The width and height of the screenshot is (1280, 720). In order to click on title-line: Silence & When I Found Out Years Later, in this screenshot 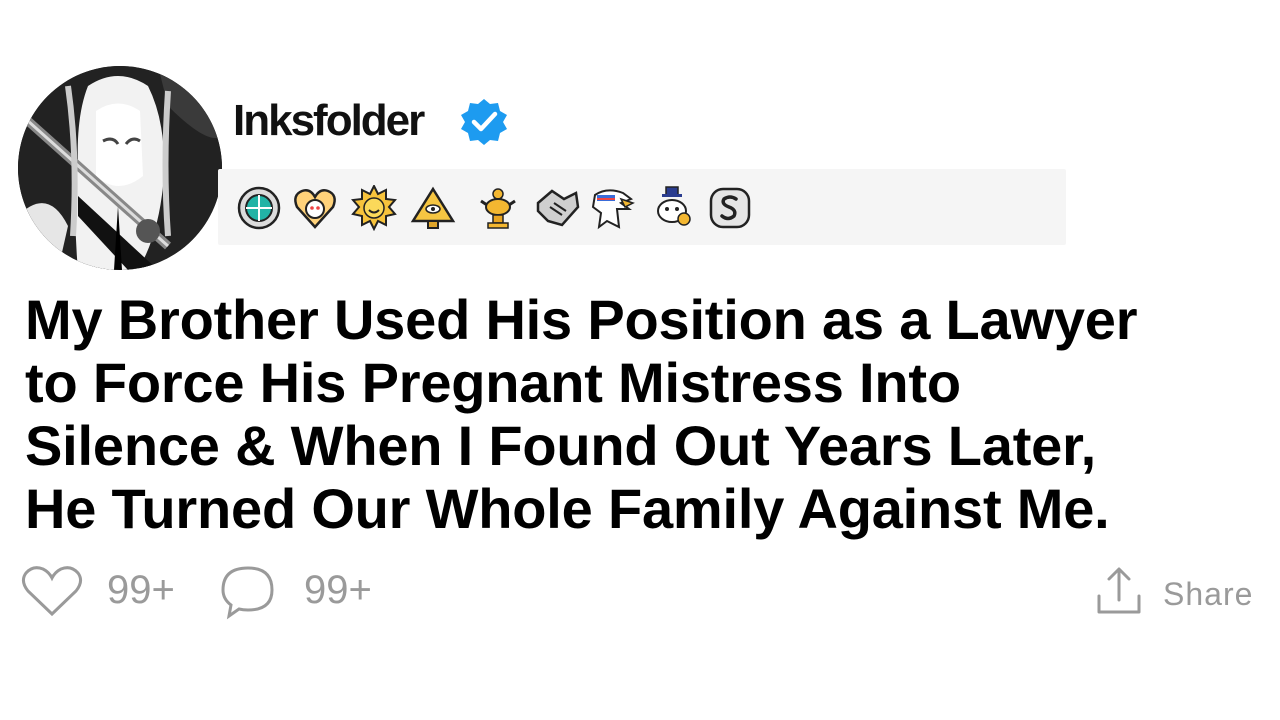, I will do `click(560, 445)`.